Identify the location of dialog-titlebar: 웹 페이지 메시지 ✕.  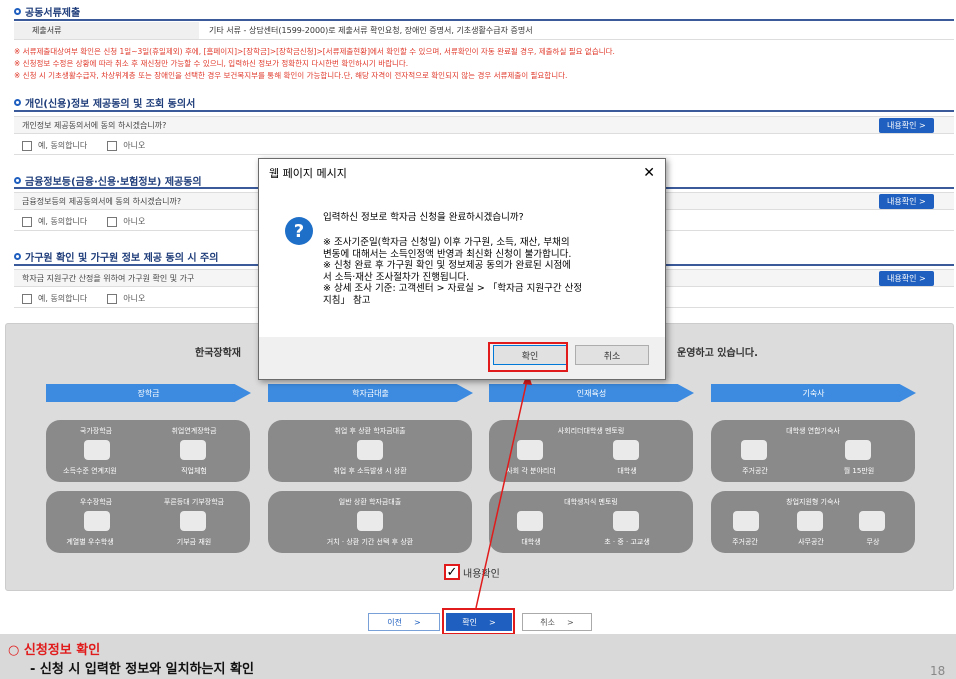
(462, 173).